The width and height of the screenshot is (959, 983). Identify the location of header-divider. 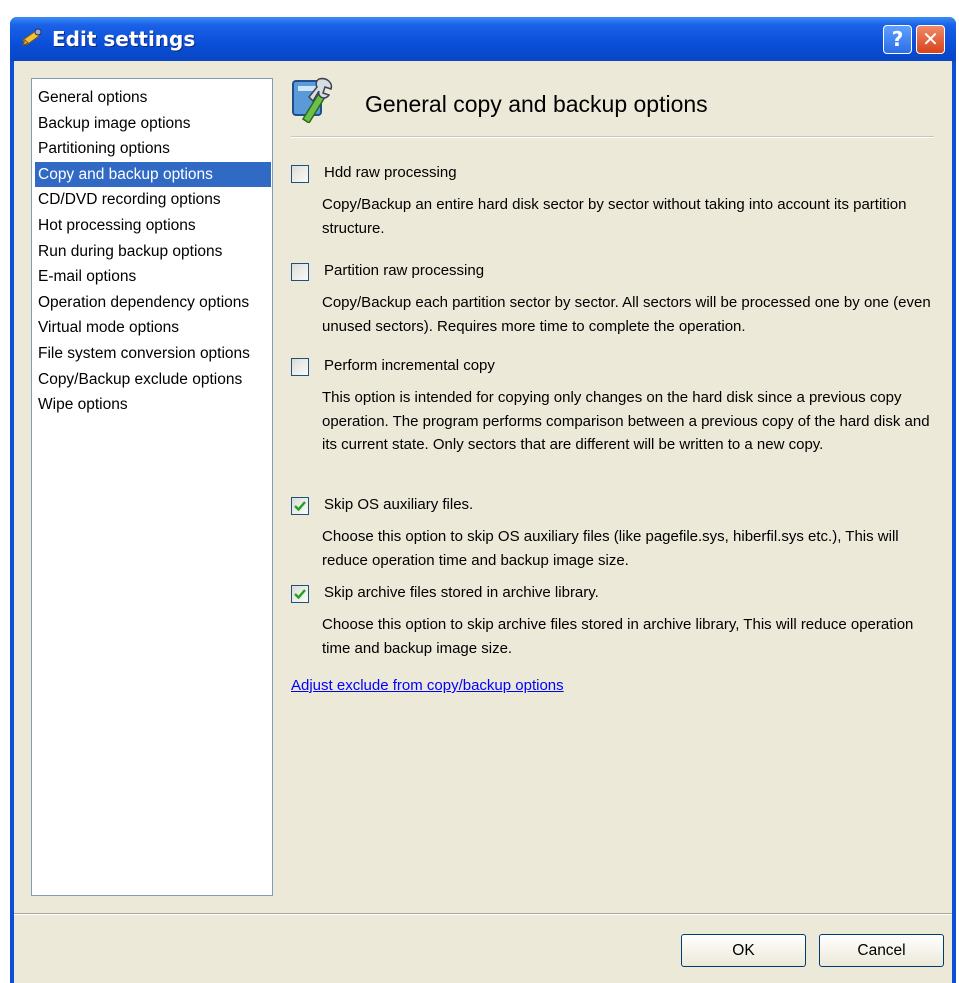
(612, 137).